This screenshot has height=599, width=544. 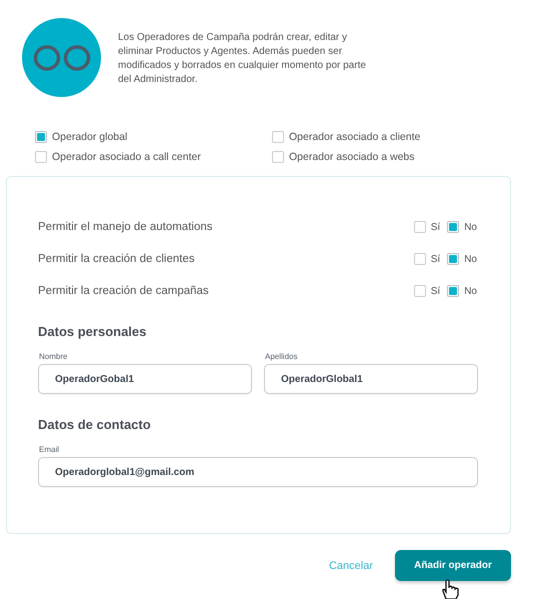 What do you see at coordinates (95, 424) in the screenshot?
I see `section-heading: Datos de contacto` at bounding box center [95, 424].